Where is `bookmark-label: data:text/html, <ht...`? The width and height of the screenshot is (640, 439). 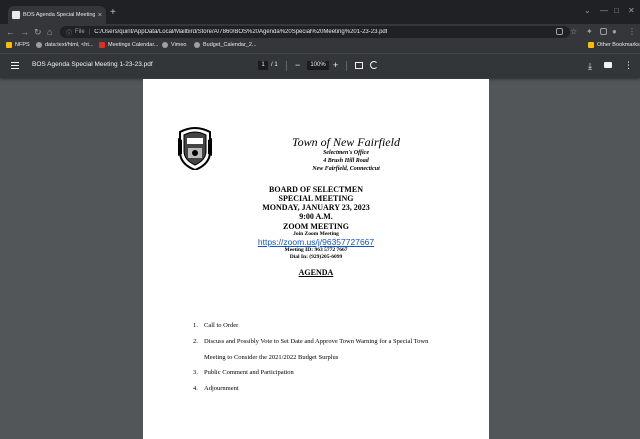 bookmark-label: data:text/html, <ht... is located at coordinates (69, 45).